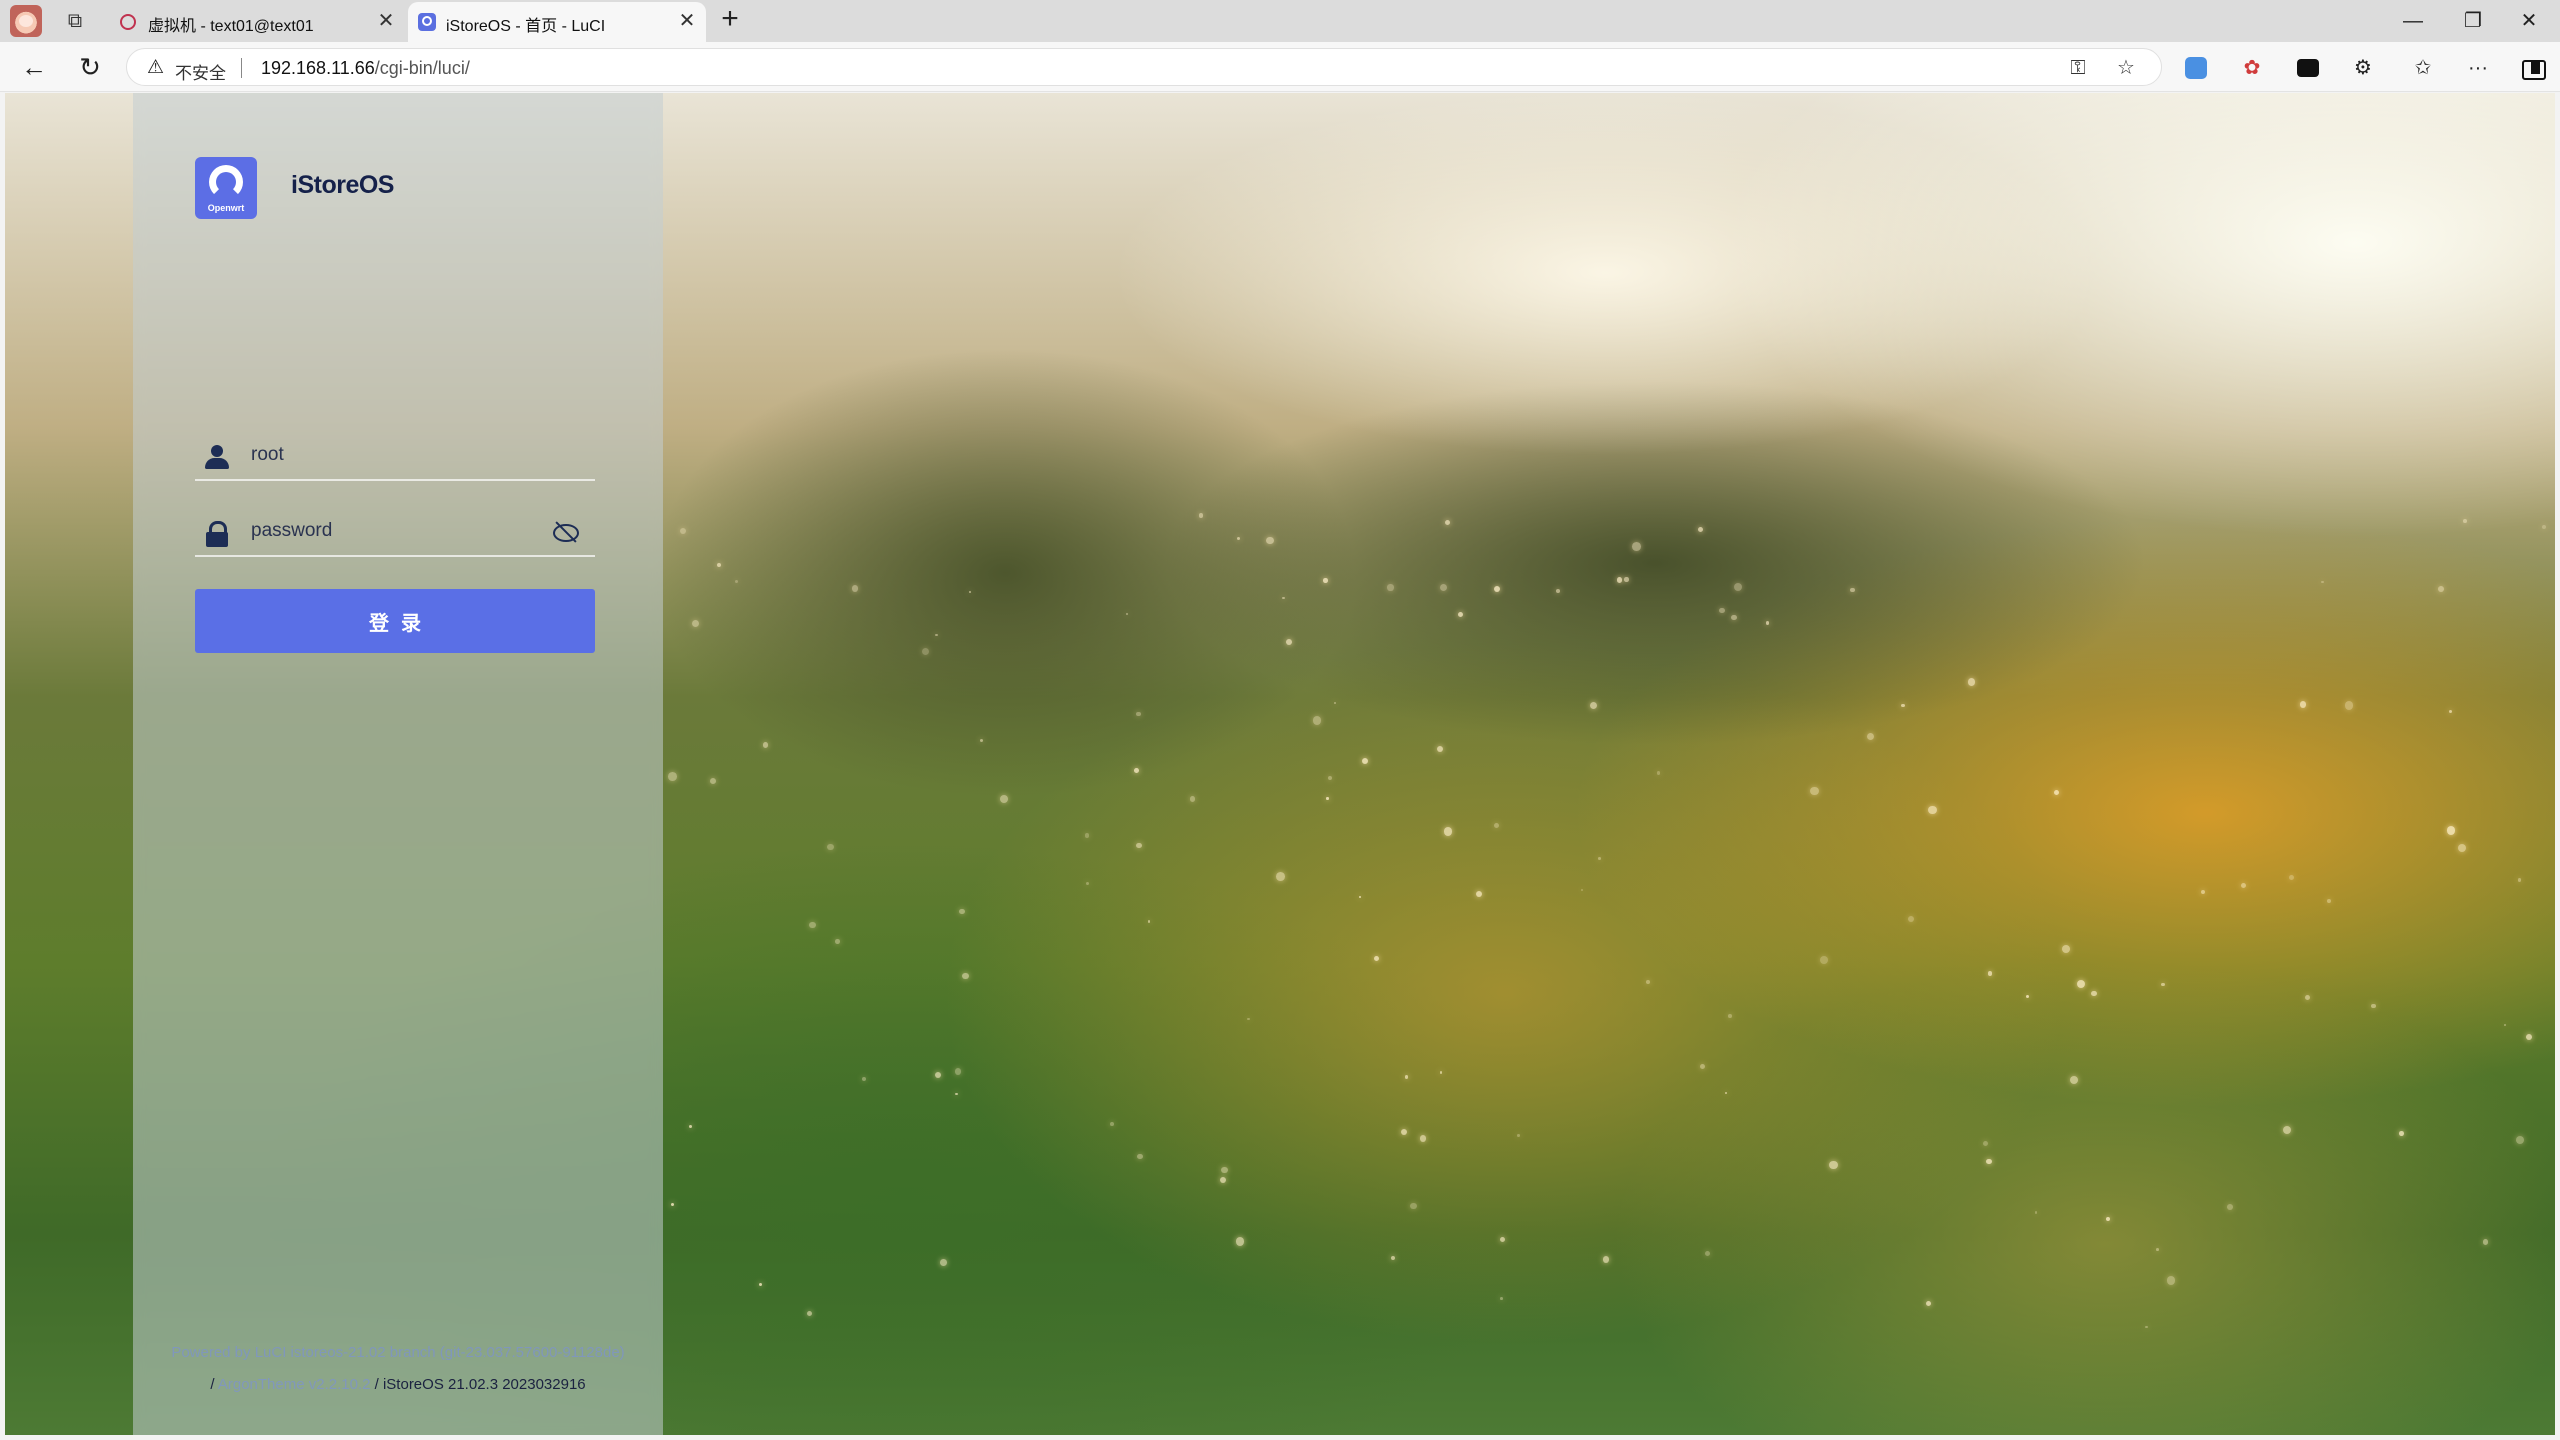 The image size is (2560, 1440). Describe the element at coordinates (200, 71) in the screenshot. I see `security-label: 不安全` at that location.